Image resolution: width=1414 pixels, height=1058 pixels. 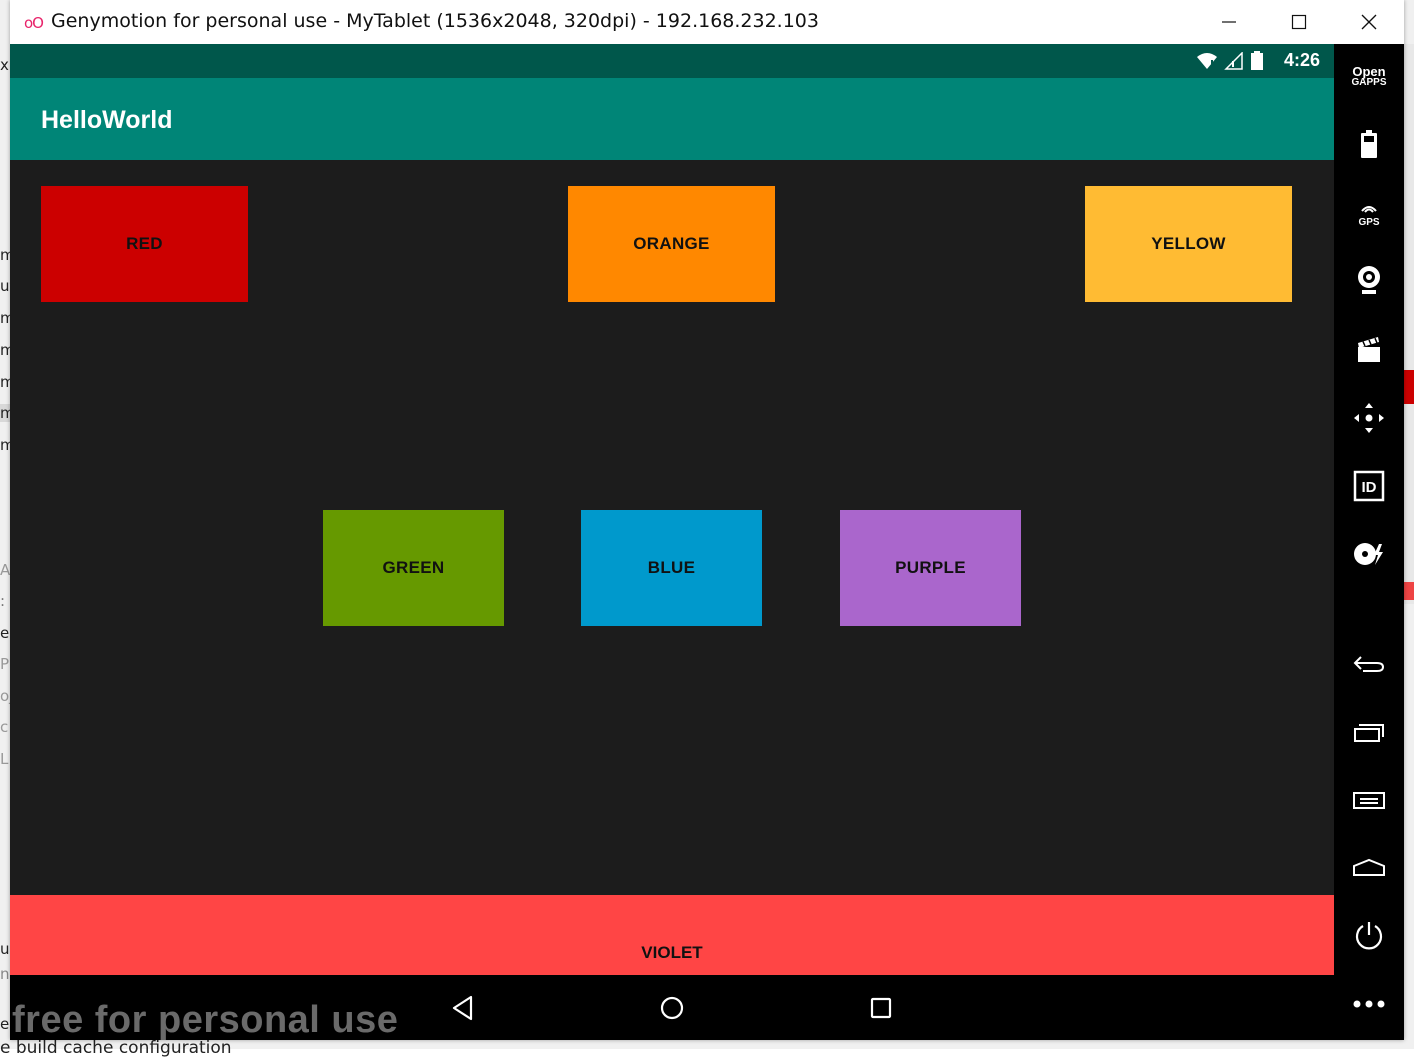 I want to click on ide-scrollbar, so click(x=1409, y=324).